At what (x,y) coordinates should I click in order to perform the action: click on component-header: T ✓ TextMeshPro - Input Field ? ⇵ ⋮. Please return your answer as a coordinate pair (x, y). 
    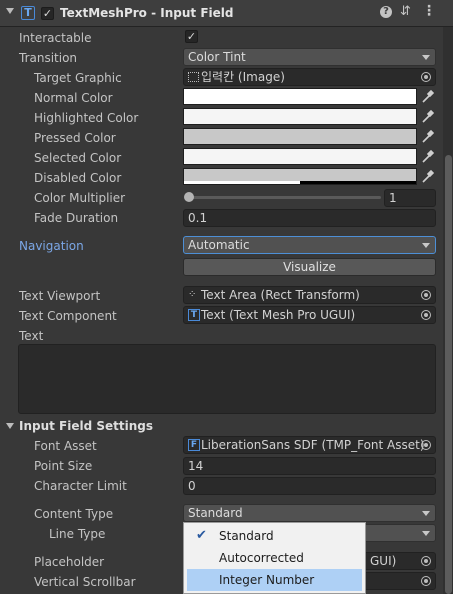
    Looking at the image, I should click on (226, 13).